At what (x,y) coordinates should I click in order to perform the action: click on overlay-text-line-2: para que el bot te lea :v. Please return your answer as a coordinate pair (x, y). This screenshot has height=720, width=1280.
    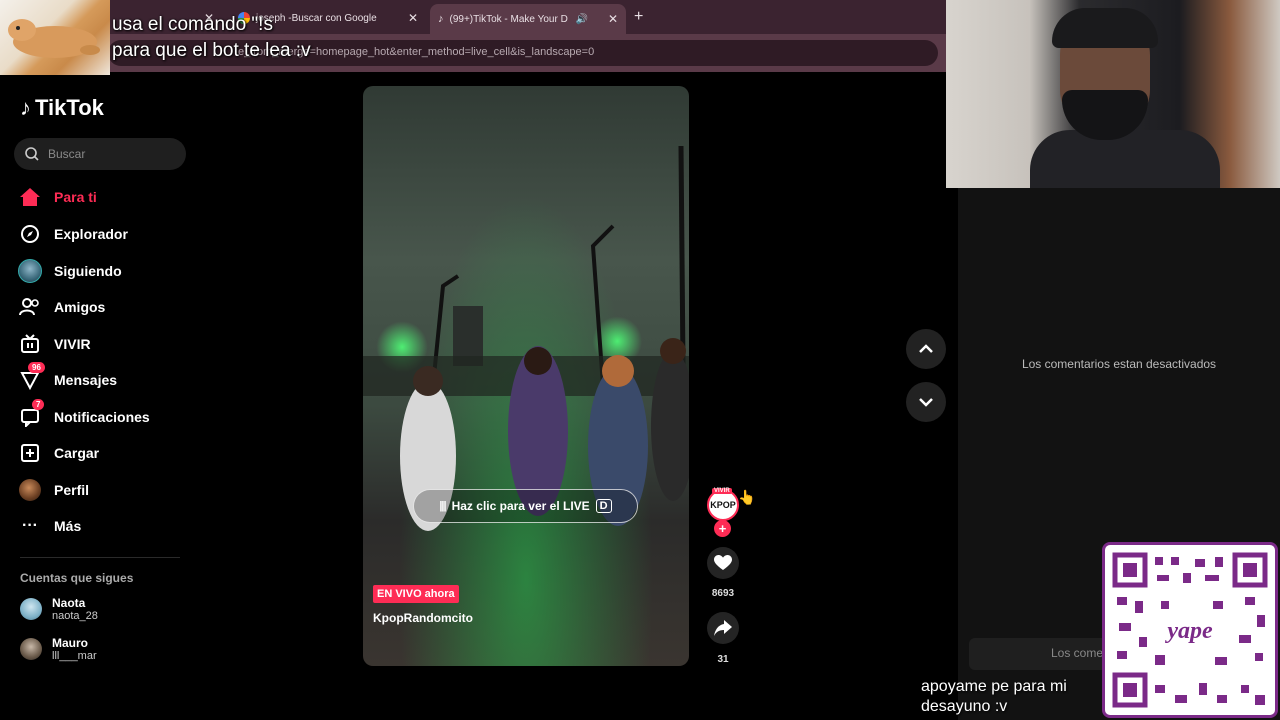
    Looking at the image, I should click on (211, 50).